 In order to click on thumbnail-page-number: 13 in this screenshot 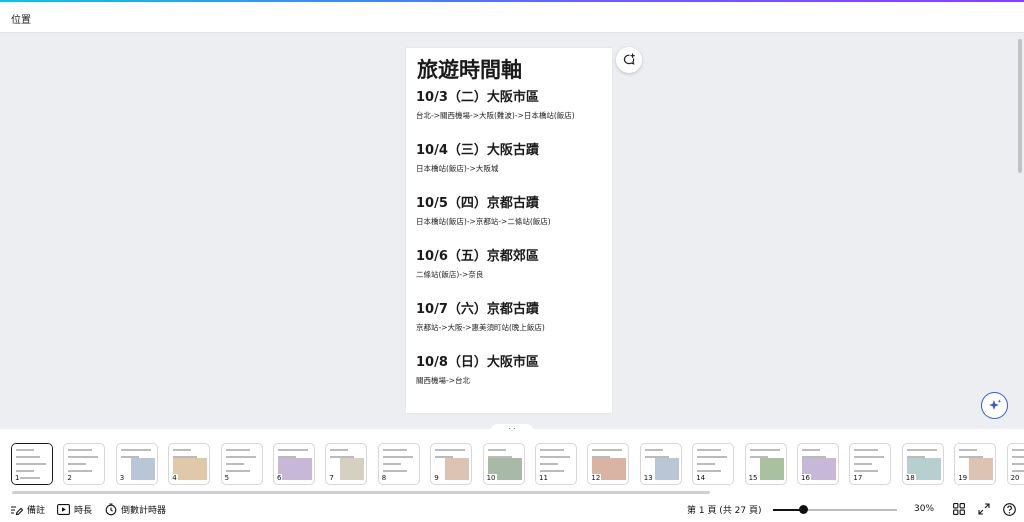, I will do `click(648, 478)`.